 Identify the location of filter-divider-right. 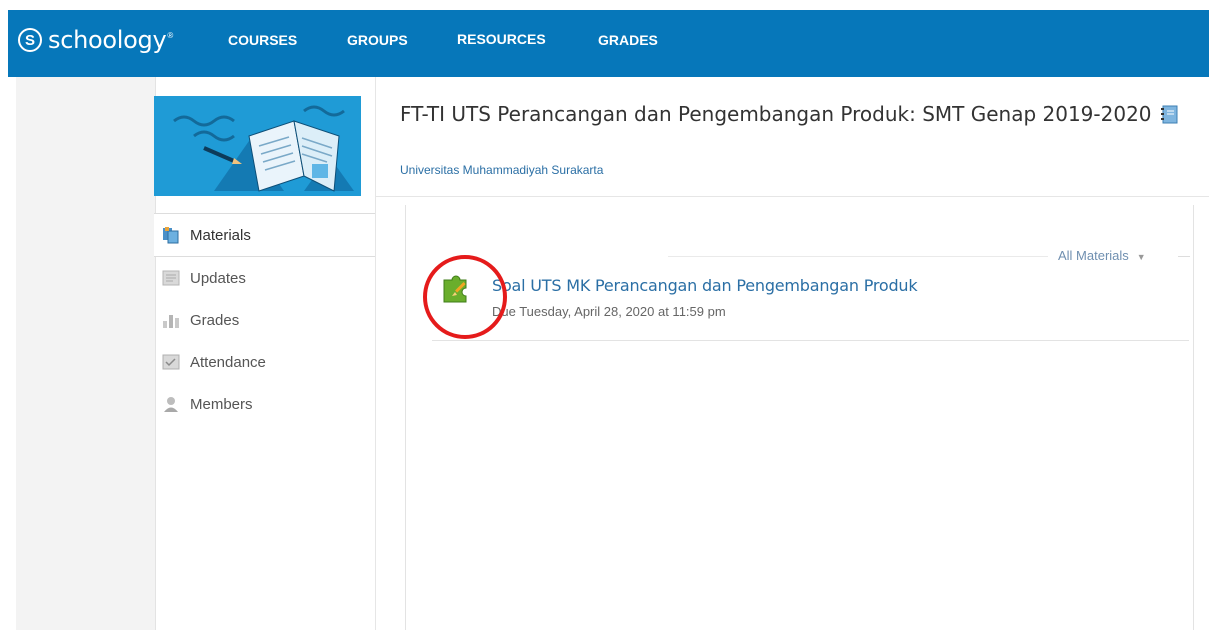
(1184, 256).